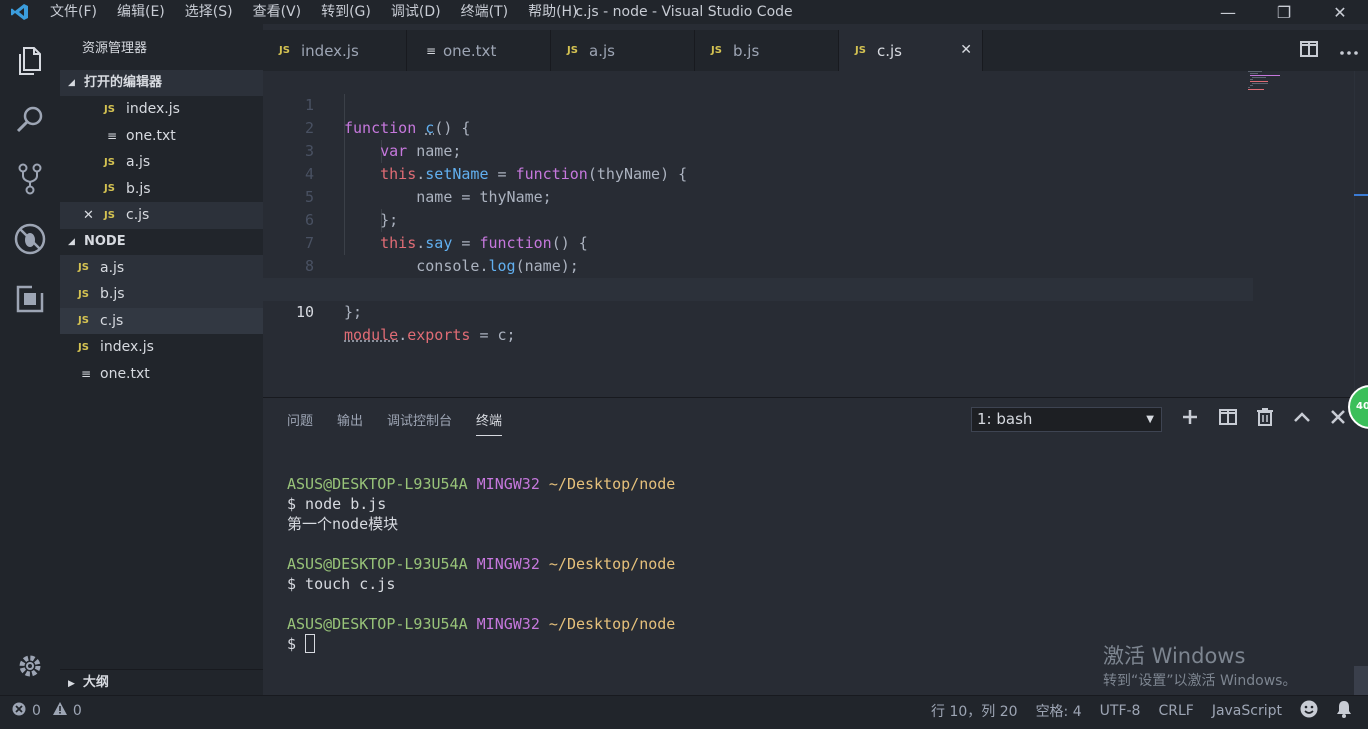 This screenshot has height=729, width=1368. What do you see at coordinates (1338, 419) in the screenshot?
I see `close-panel-icon` at bounding box center [1338, 419].